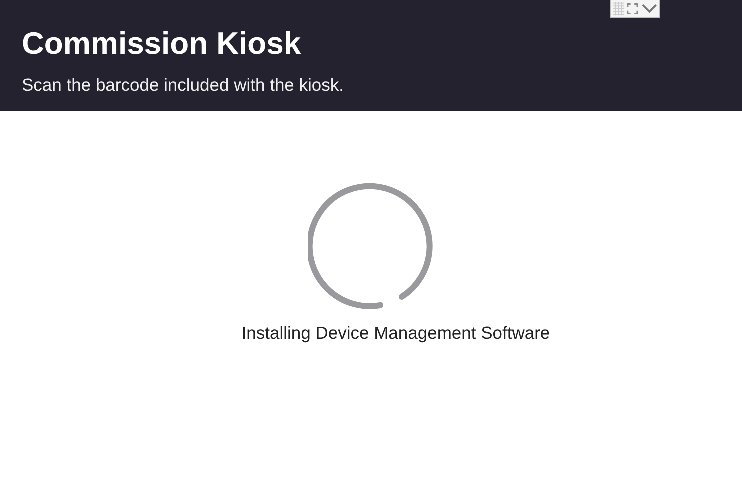 This screenshot has width=742, height=495. Describe the element at coordinates (633, 8) in the screenshot. I see `expand-icon` at that location.